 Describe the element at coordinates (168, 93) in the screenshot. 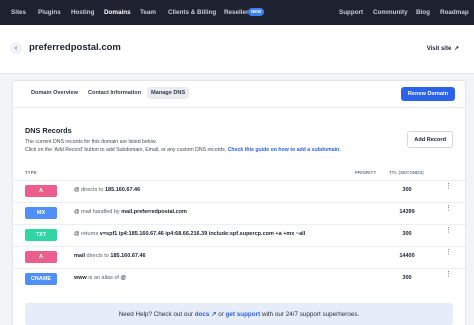

I see `tab-manage-dns: Manage DNS` at that location.